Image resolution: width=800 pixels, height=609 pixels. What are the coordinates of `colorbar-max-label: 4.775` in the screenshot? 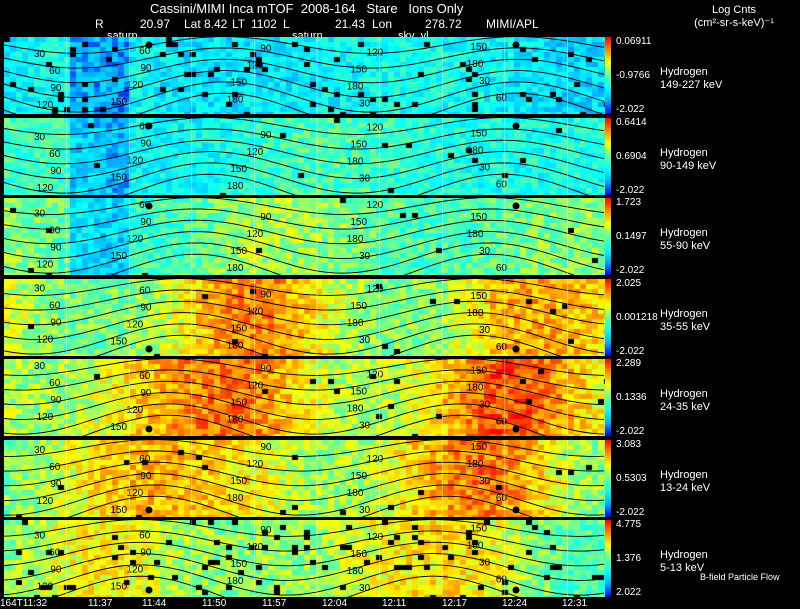 It's located at (629, 524).